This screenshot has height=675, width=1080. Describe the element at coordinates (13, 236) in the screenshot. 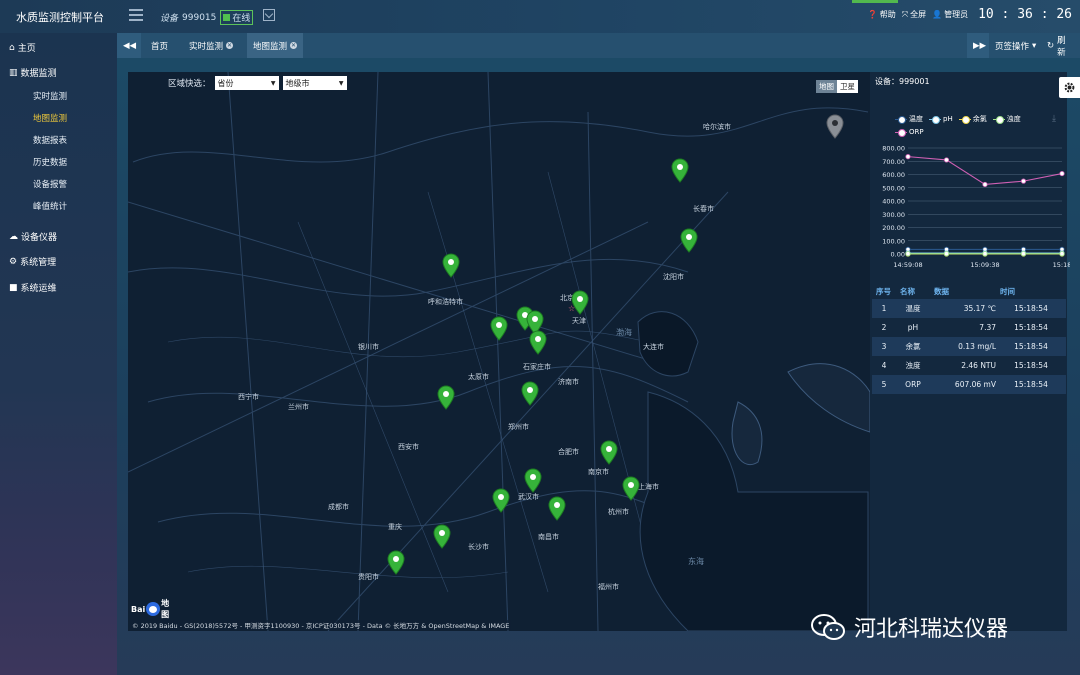

I see `device-icon: ☁` at that location.